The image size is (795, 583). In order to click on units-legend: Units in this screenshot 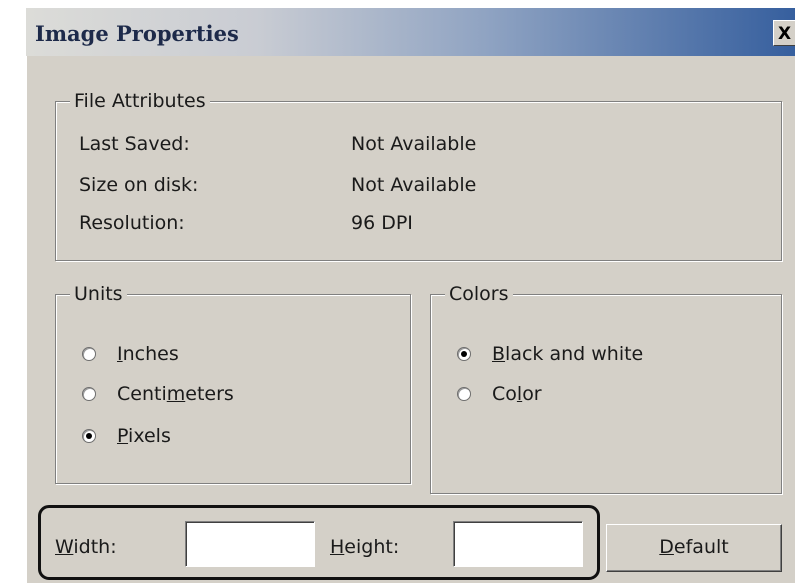, I will do `click(98, 294)`.